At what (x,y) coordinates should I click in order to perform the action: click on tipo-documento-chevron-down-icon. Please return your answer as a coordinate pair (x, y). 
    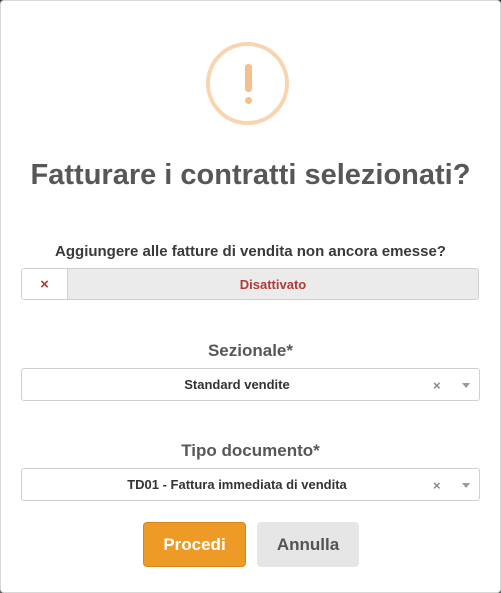
    Looking at the image, I should click on (466, 485).